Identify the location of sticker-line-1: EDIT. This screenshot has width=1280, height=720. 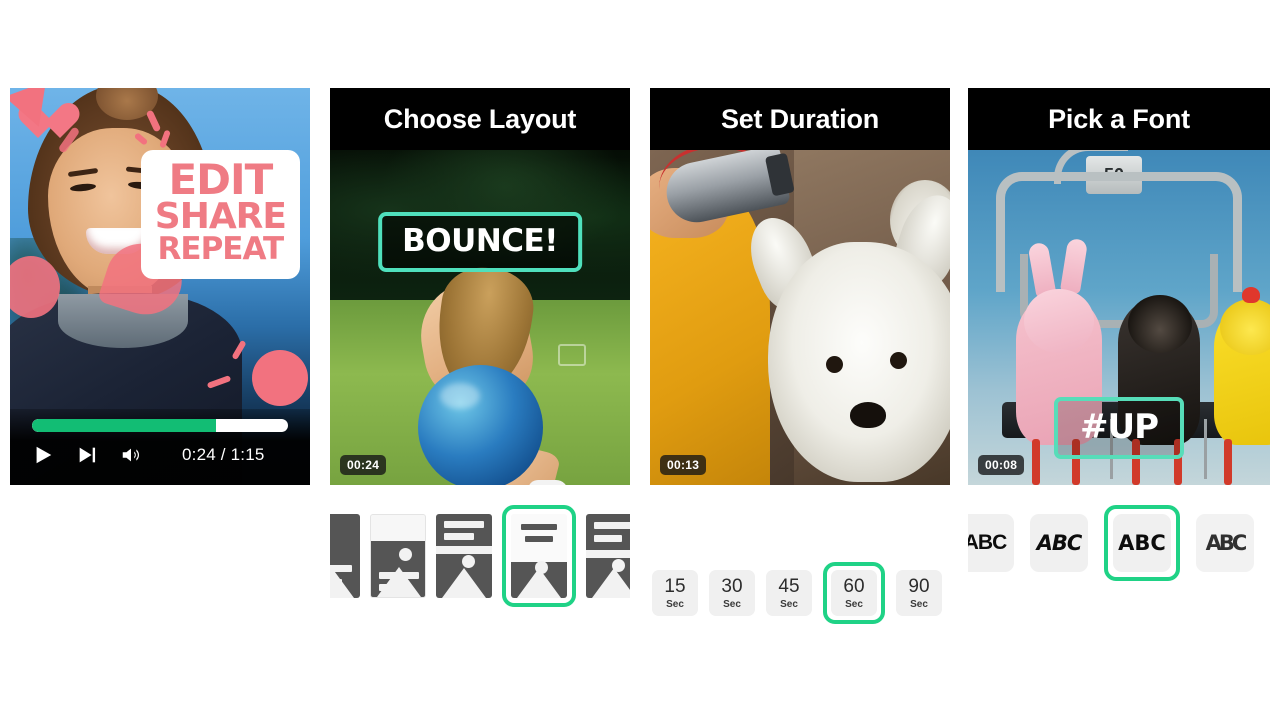
(220, 179).